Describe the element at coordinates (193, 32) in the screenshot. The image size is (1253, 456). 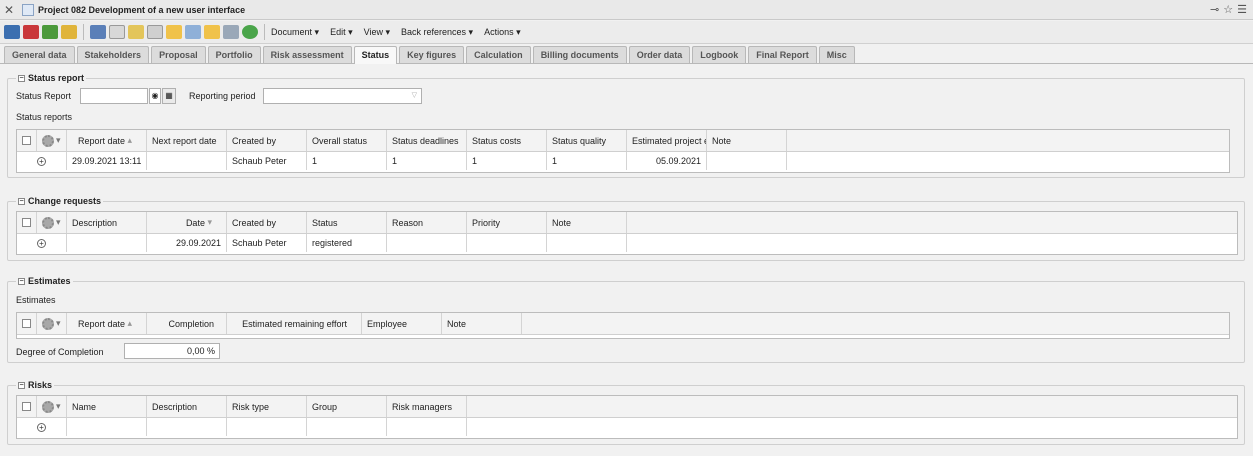
I see `list-icon` at that location.